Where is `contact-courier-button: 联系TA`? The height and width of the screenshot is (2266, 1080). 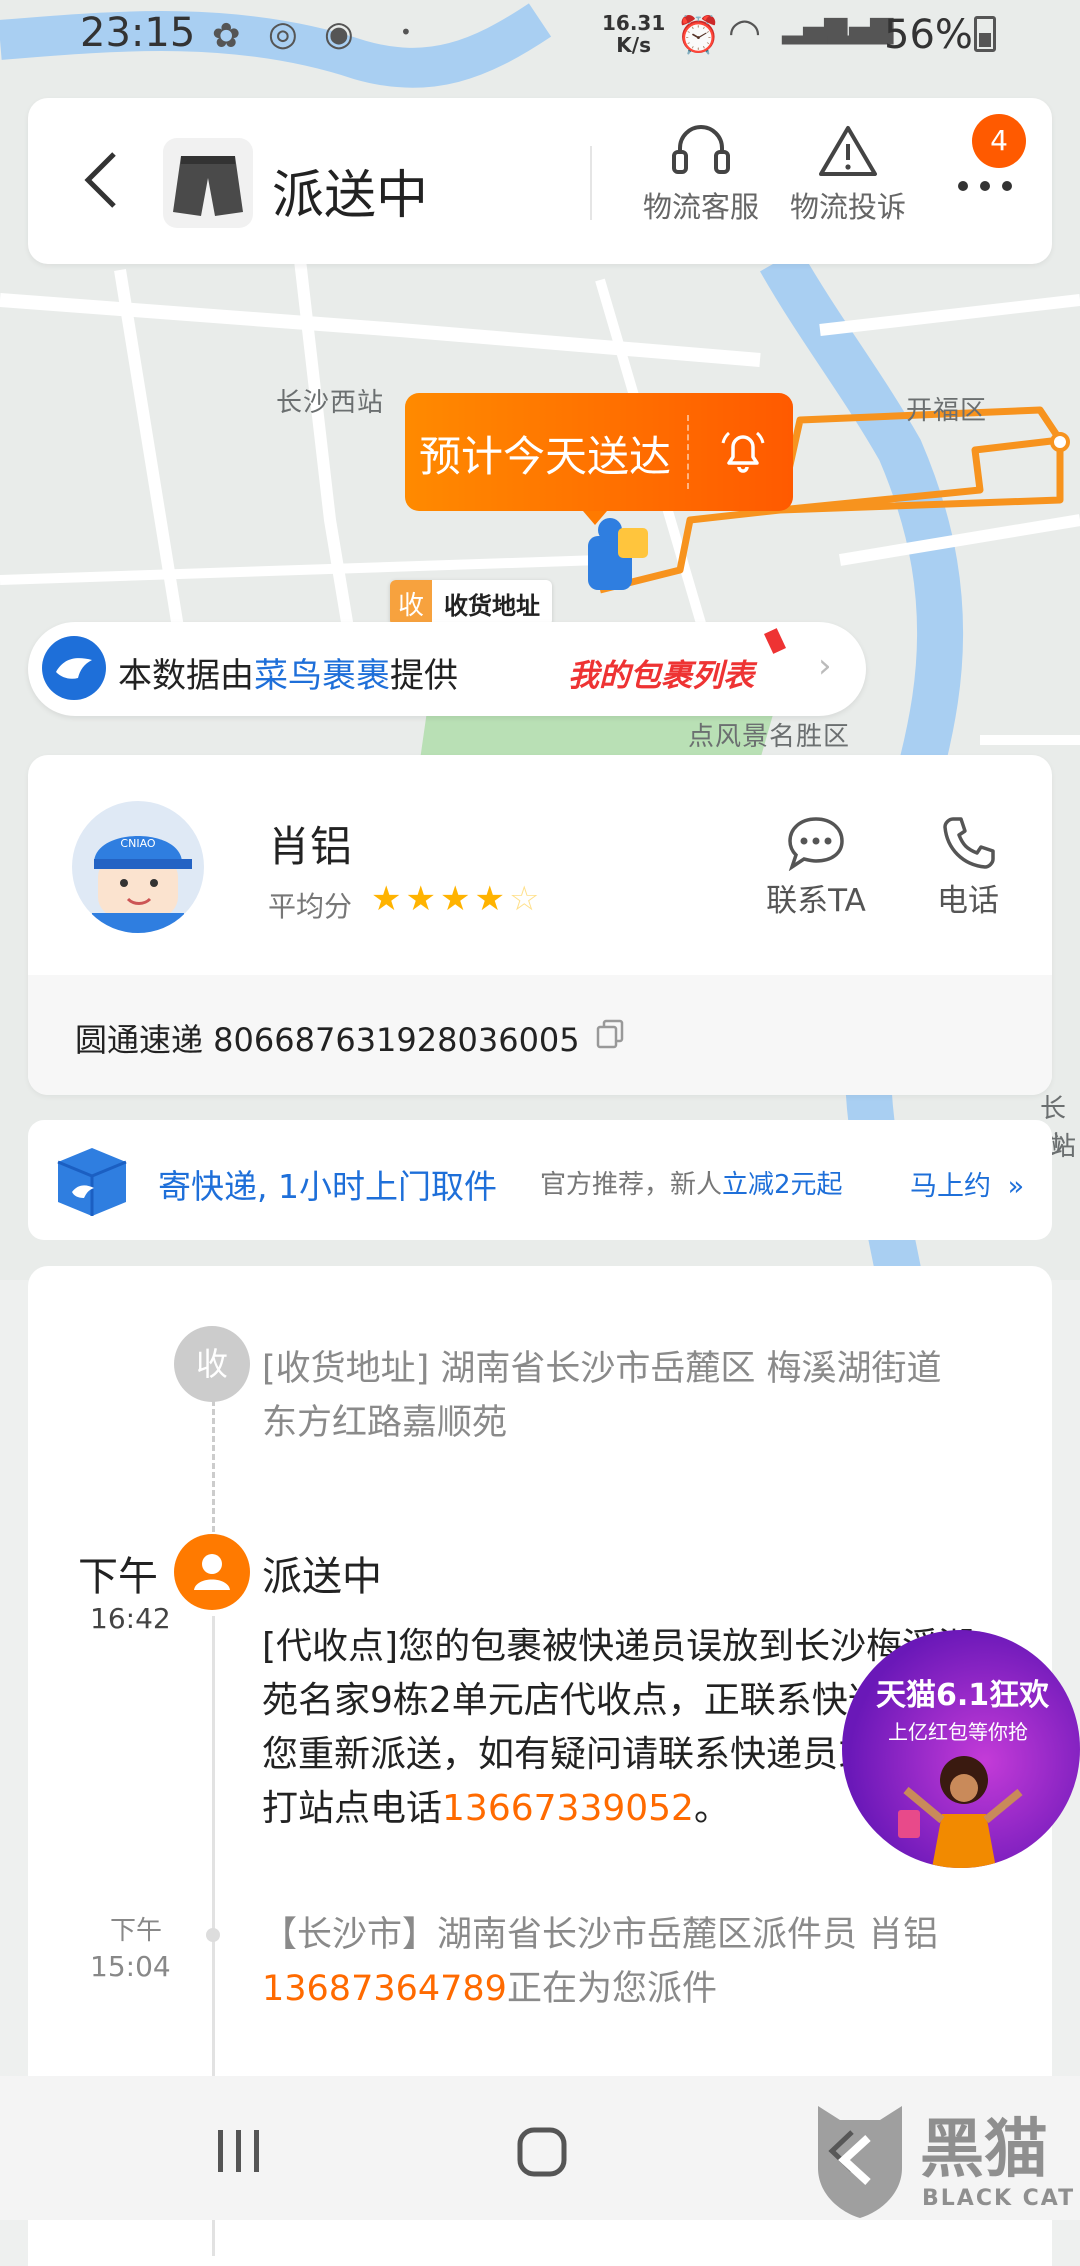
contact-courier-button: 联系TA is located at coordinates (816, 866).